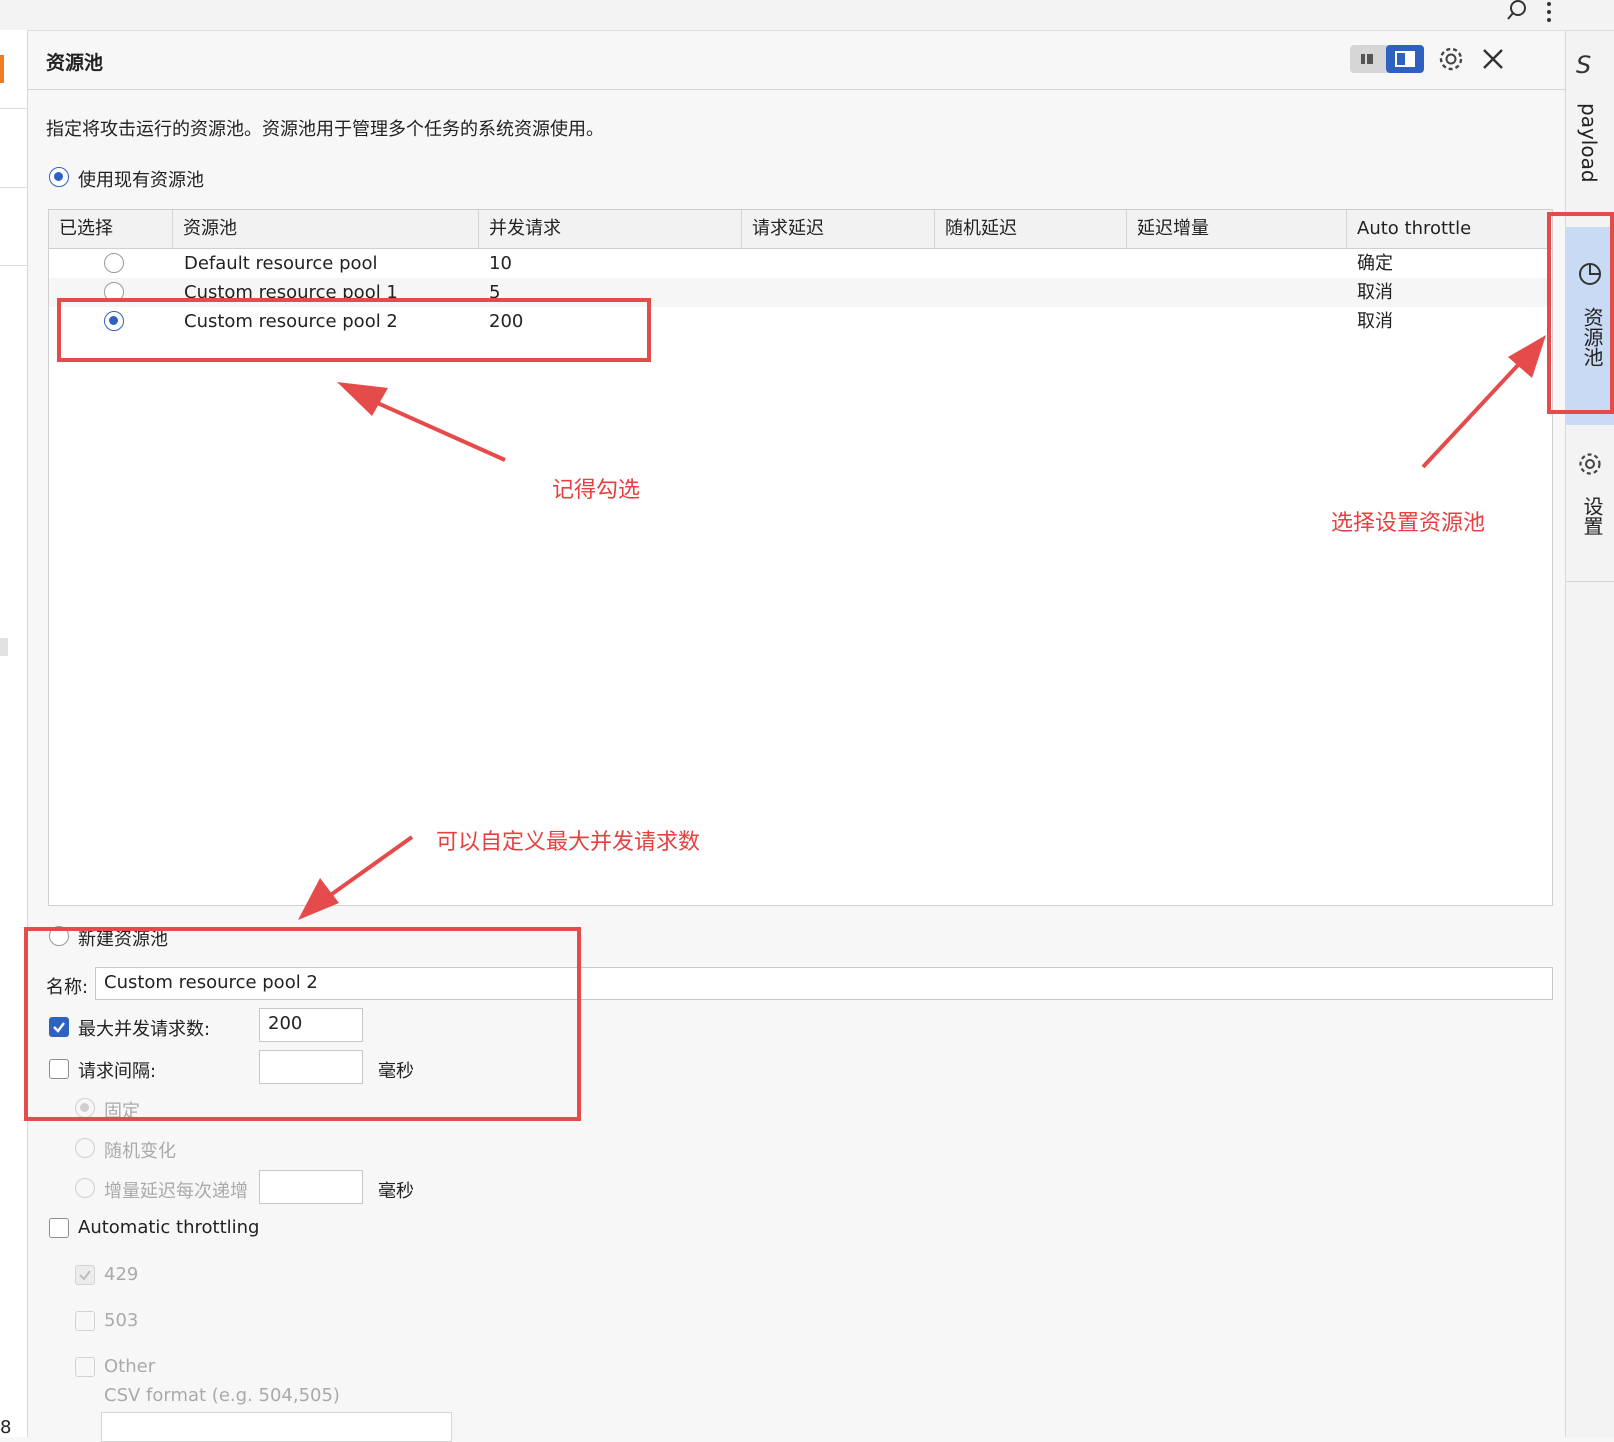  What do you see at coordinates (596, 490) in the screenshot?
I see `annotation-remember-check: 记得勾选` at bounding box center [596, 490].